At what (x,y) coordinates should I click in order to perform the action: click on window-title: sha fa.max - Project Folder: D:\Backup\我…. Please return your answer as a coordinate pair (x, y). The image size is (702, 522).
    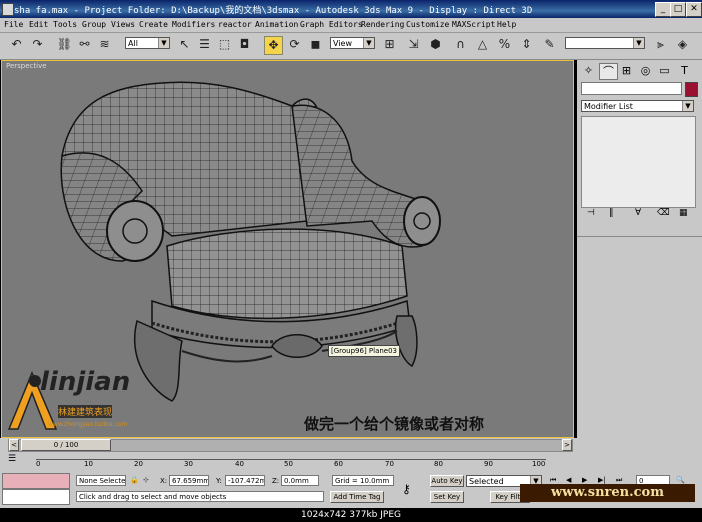
    Looking at the image, I should click on (273, 11).